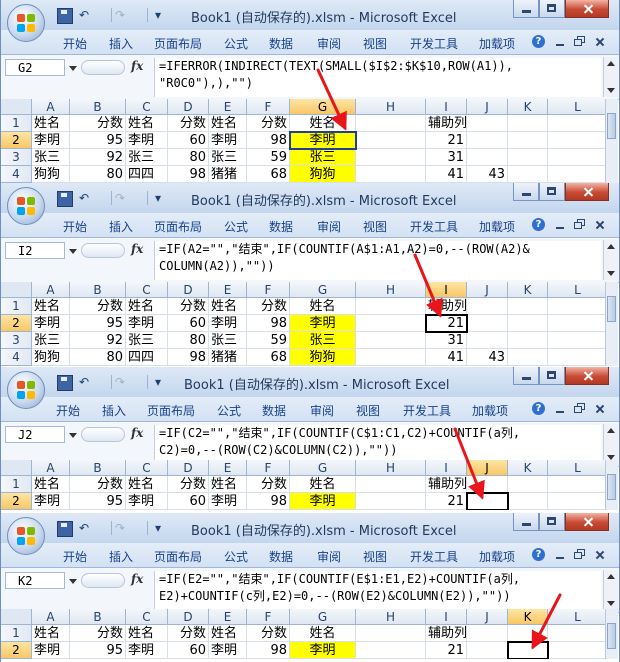 This screenshot has width=620, height=662. I want to click on save-icon, so click(65, 383).